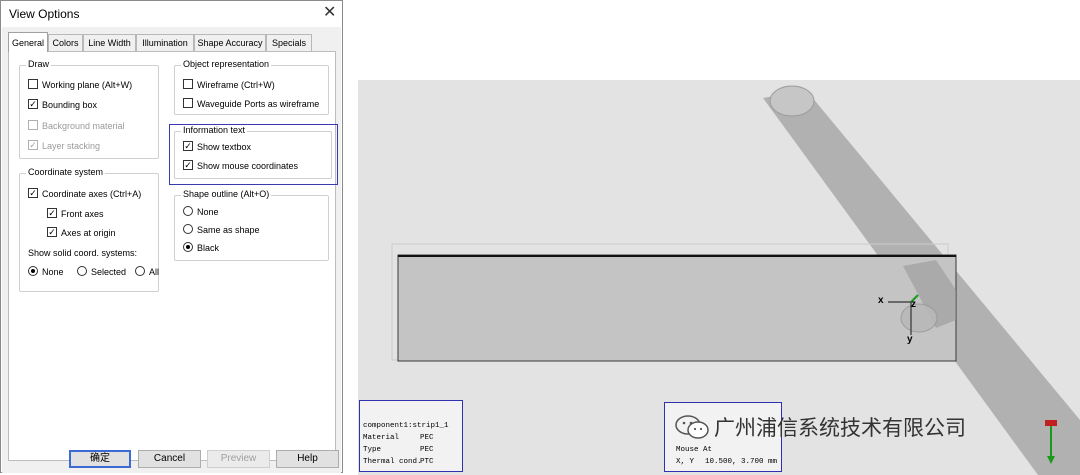  What do you see at coordinates (692, 427) in the screenshot?
I see `wechat-icon` at bounding box center [692, 427].